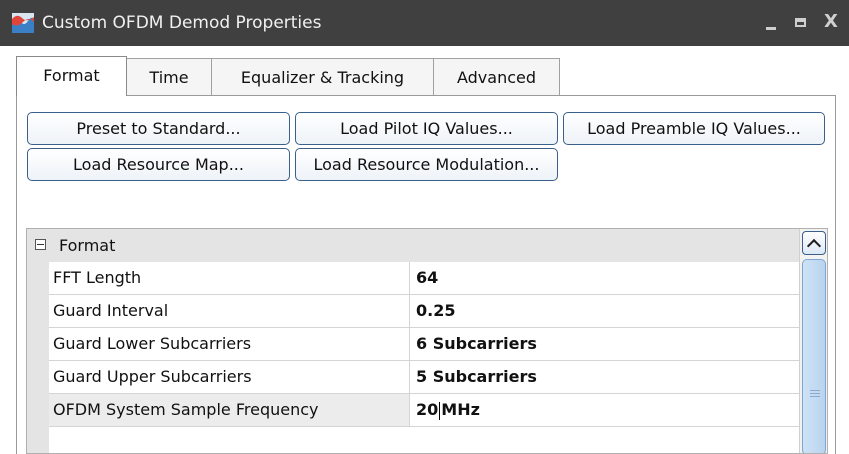 This screenshot has height=454, width=849. Describe the element at coordinates (496, 77) in the screenshot. I see `tab-advanced: Advanced` at that location.